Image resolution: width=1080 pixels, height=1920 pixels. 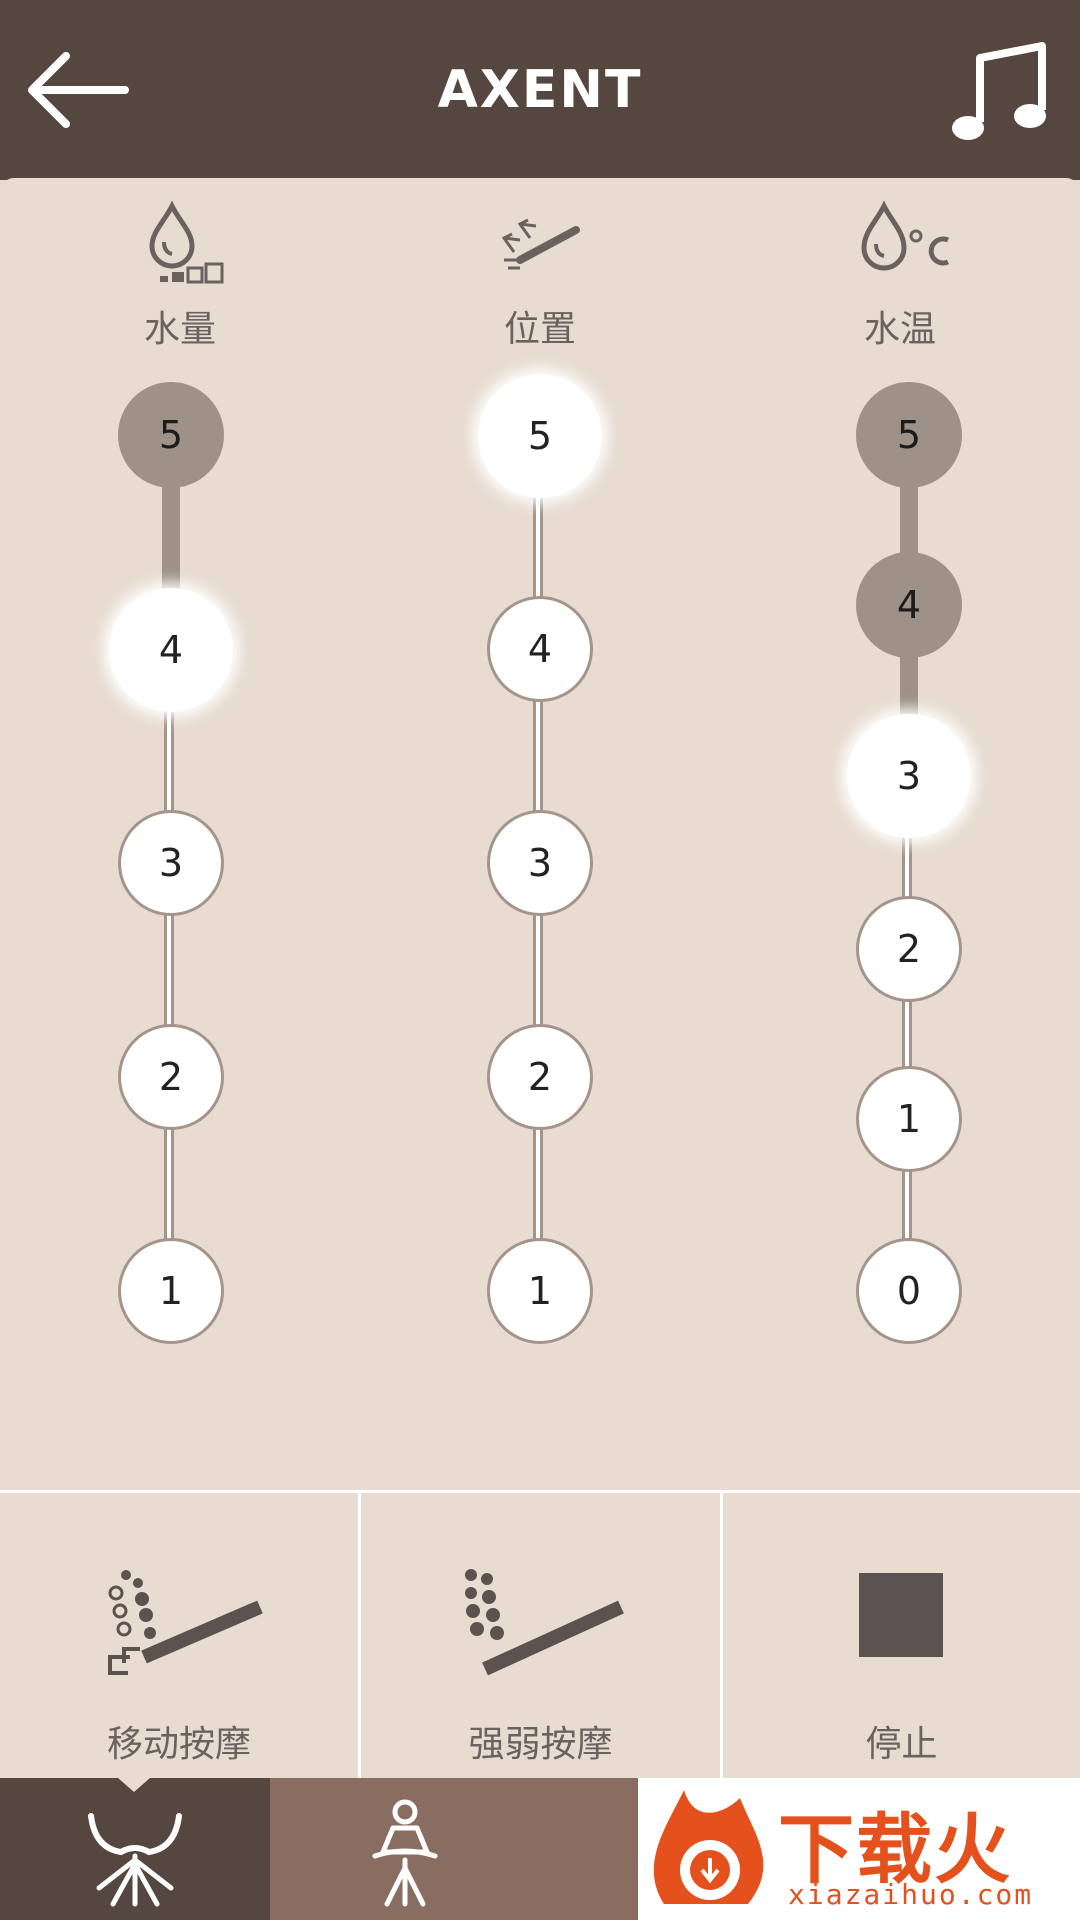 What do you see at coordinates (186, 242) in the screenshot?
I see `water-volume-icon` at bounding box center [186, 242].